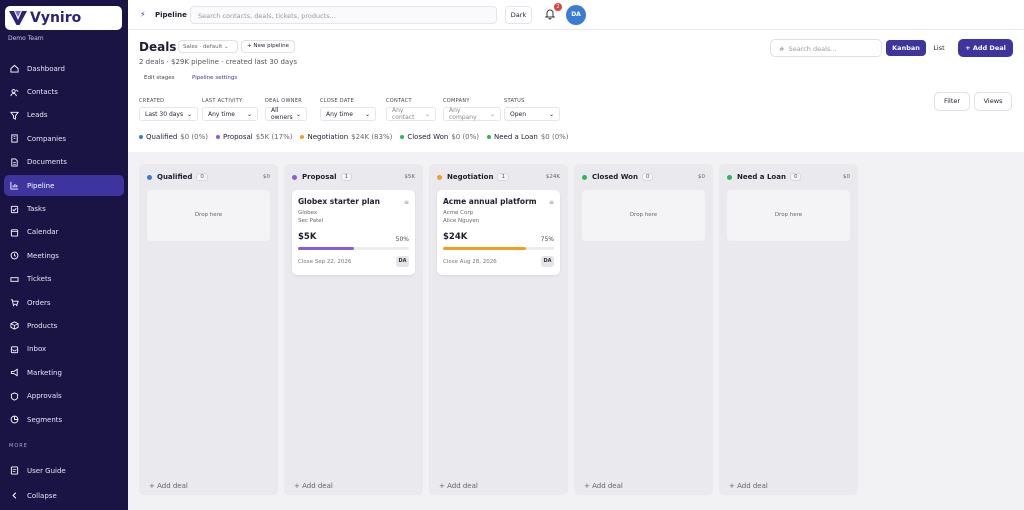 The image size is (1024, 510). Describe the element at coordinates (64, 162) in the screenshot. I see `sidebar-item-documents: Documents` at that location.